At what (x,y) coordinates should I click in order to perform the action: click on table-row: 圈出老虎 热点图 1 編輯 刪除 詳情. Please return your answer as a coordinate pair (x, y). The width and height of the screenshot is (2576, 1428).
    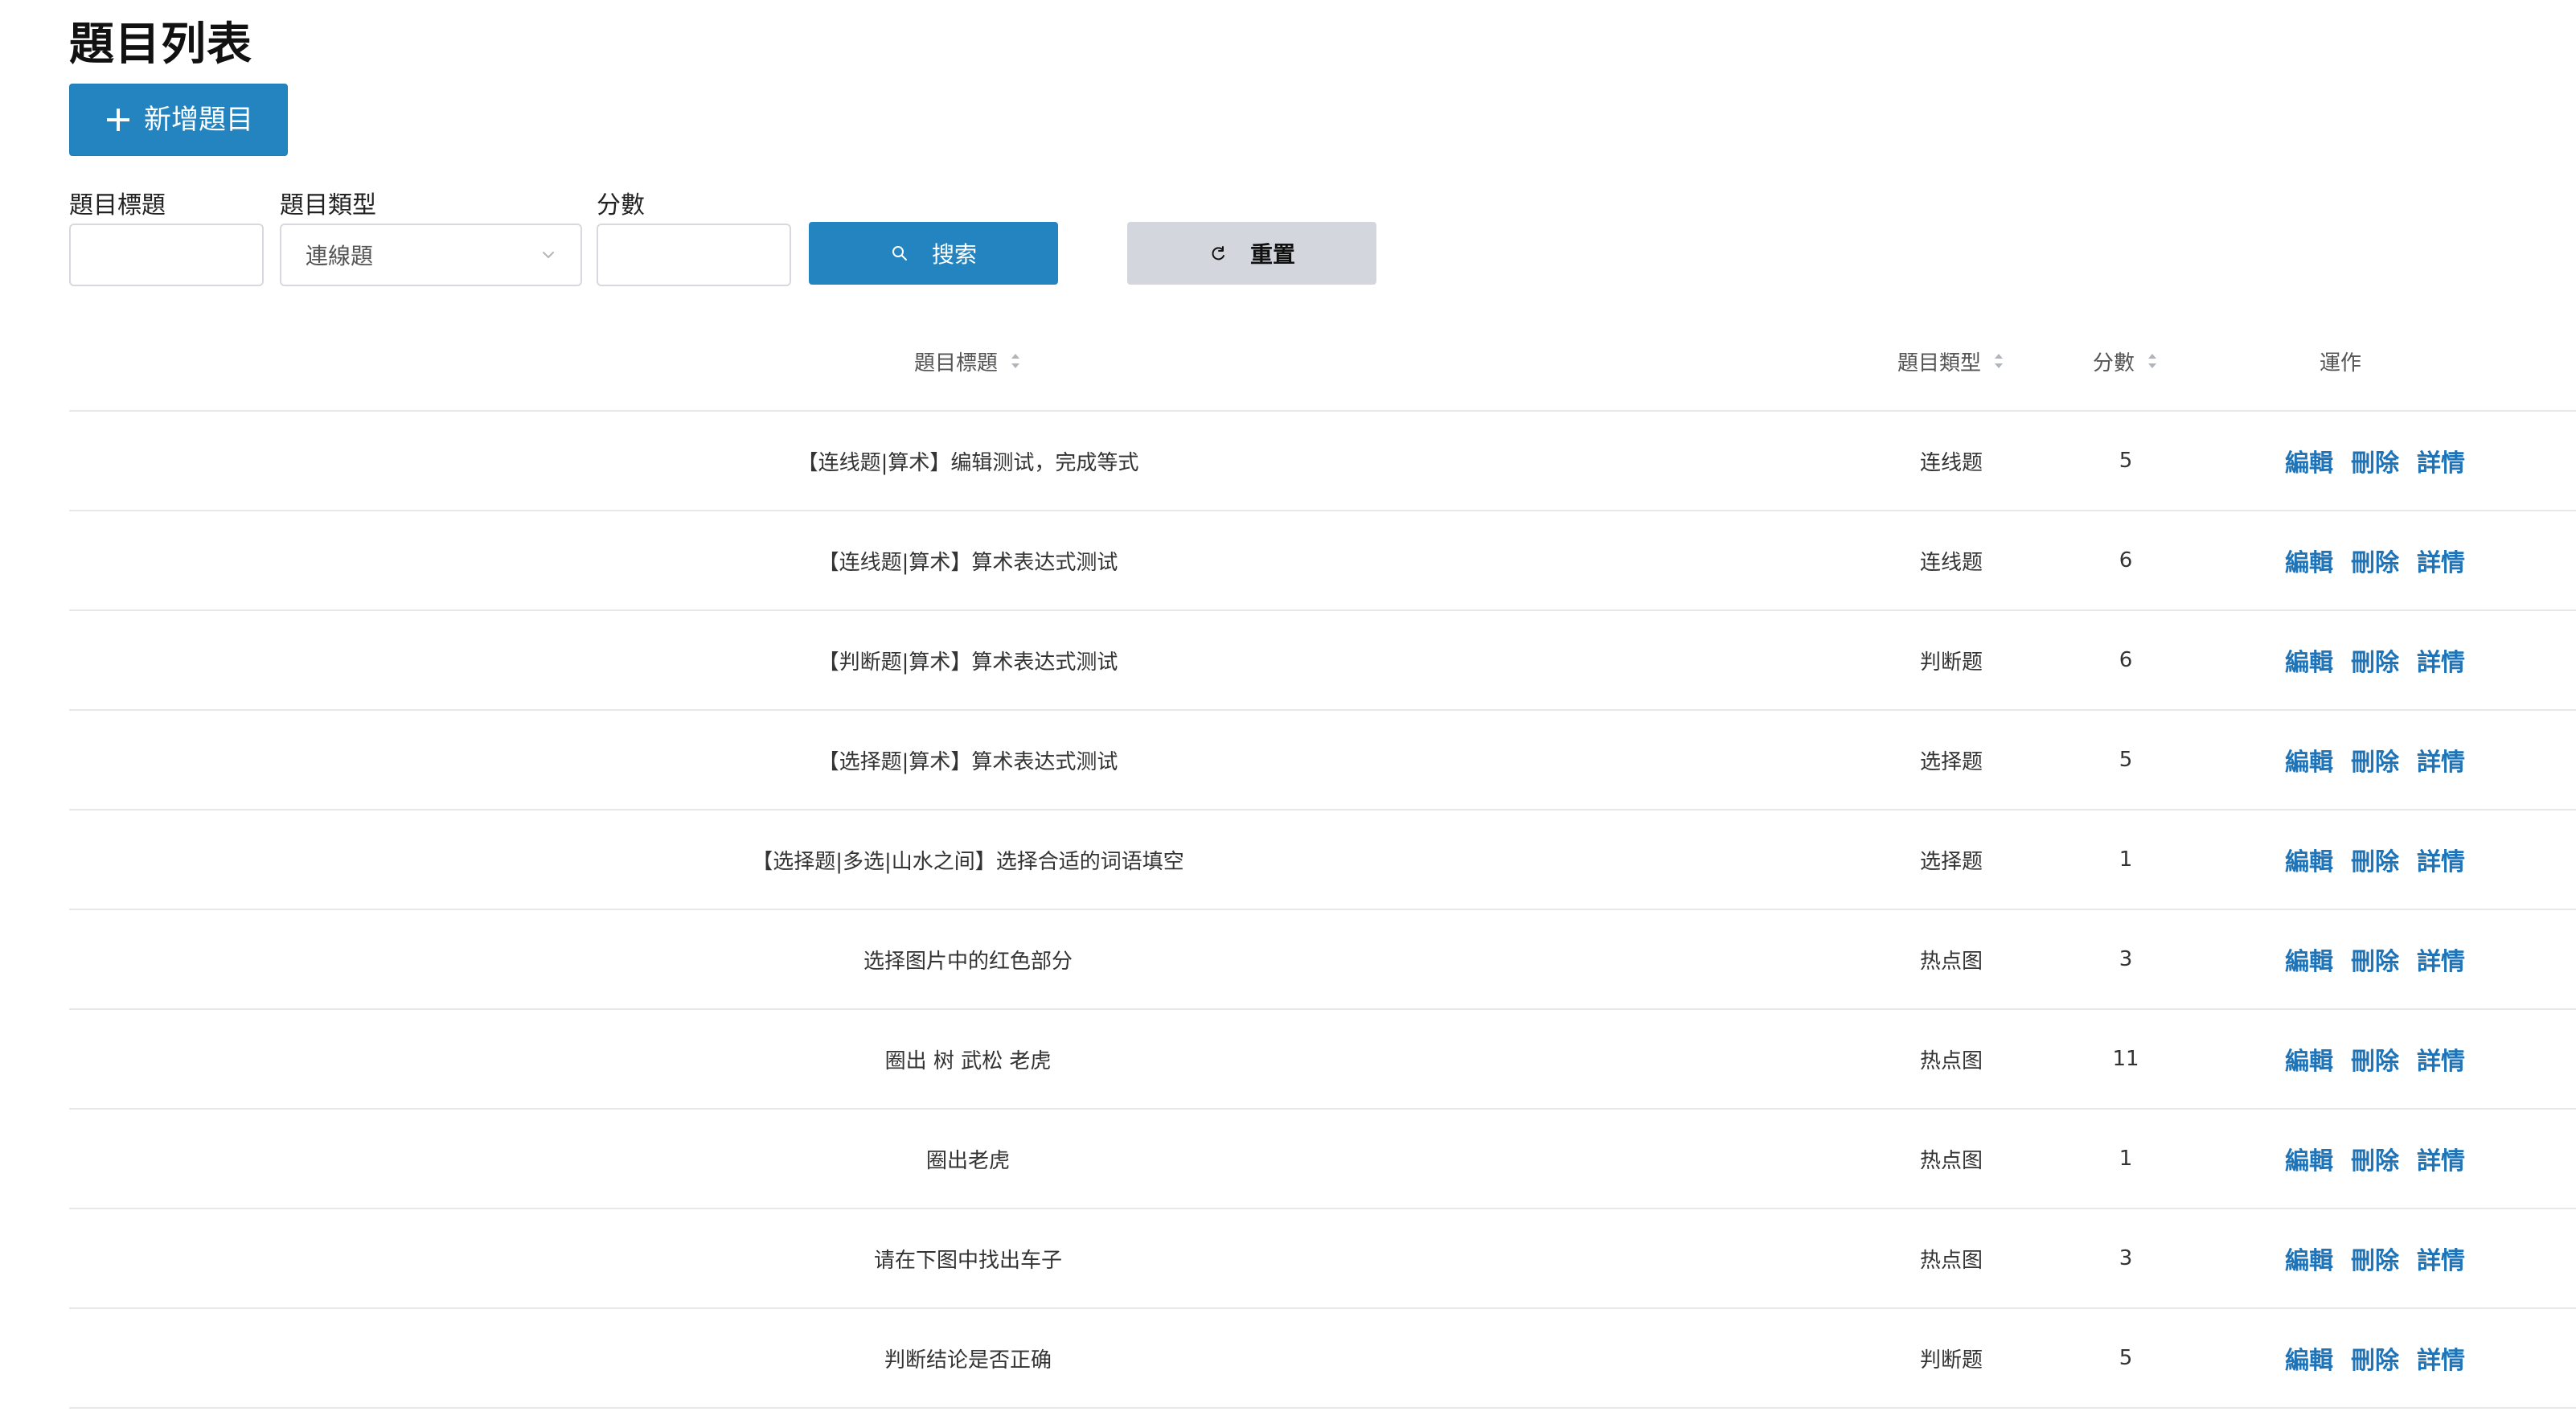
    Looking at the image, I should click on (1322, 1159).